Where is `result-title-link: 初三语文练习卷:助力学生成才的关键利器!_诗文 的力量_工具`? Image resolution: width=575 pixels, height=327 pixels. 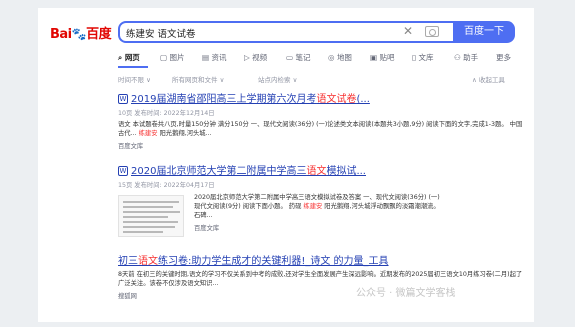
result-title-link: 初三语文练习卷:助力学生成才的关键利器!_诗文 的力量_工具 is located at coordinates (323, 259).